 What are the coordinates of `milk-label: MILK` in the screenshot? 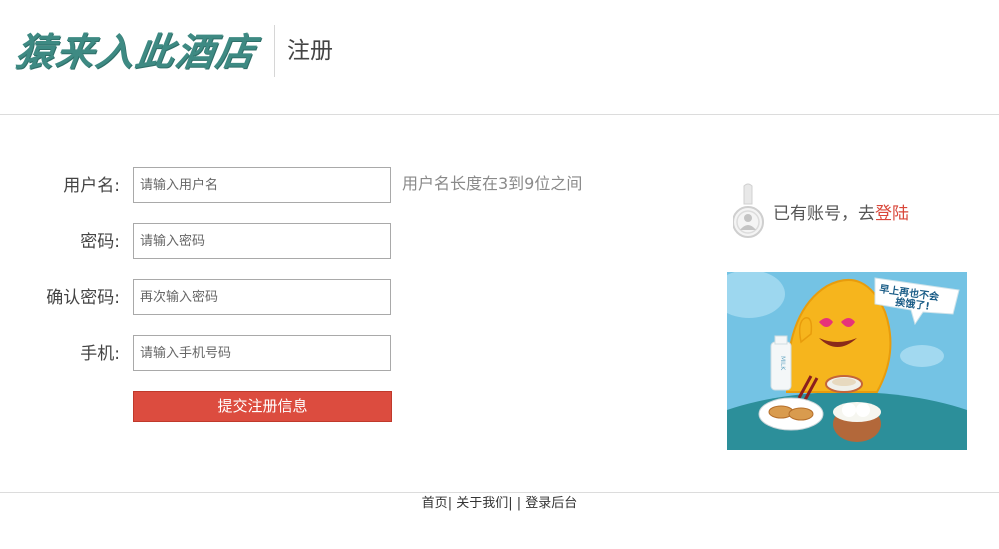 It's located at (782, 363).